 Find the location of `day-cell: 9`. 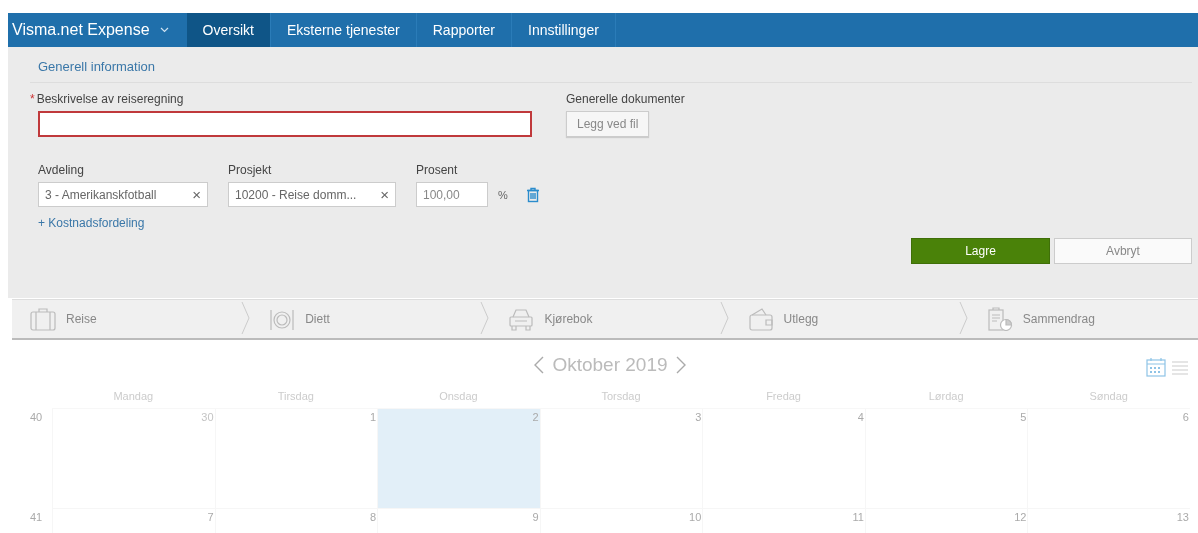

day-cell: 9 is located at coordinates (458, 521).